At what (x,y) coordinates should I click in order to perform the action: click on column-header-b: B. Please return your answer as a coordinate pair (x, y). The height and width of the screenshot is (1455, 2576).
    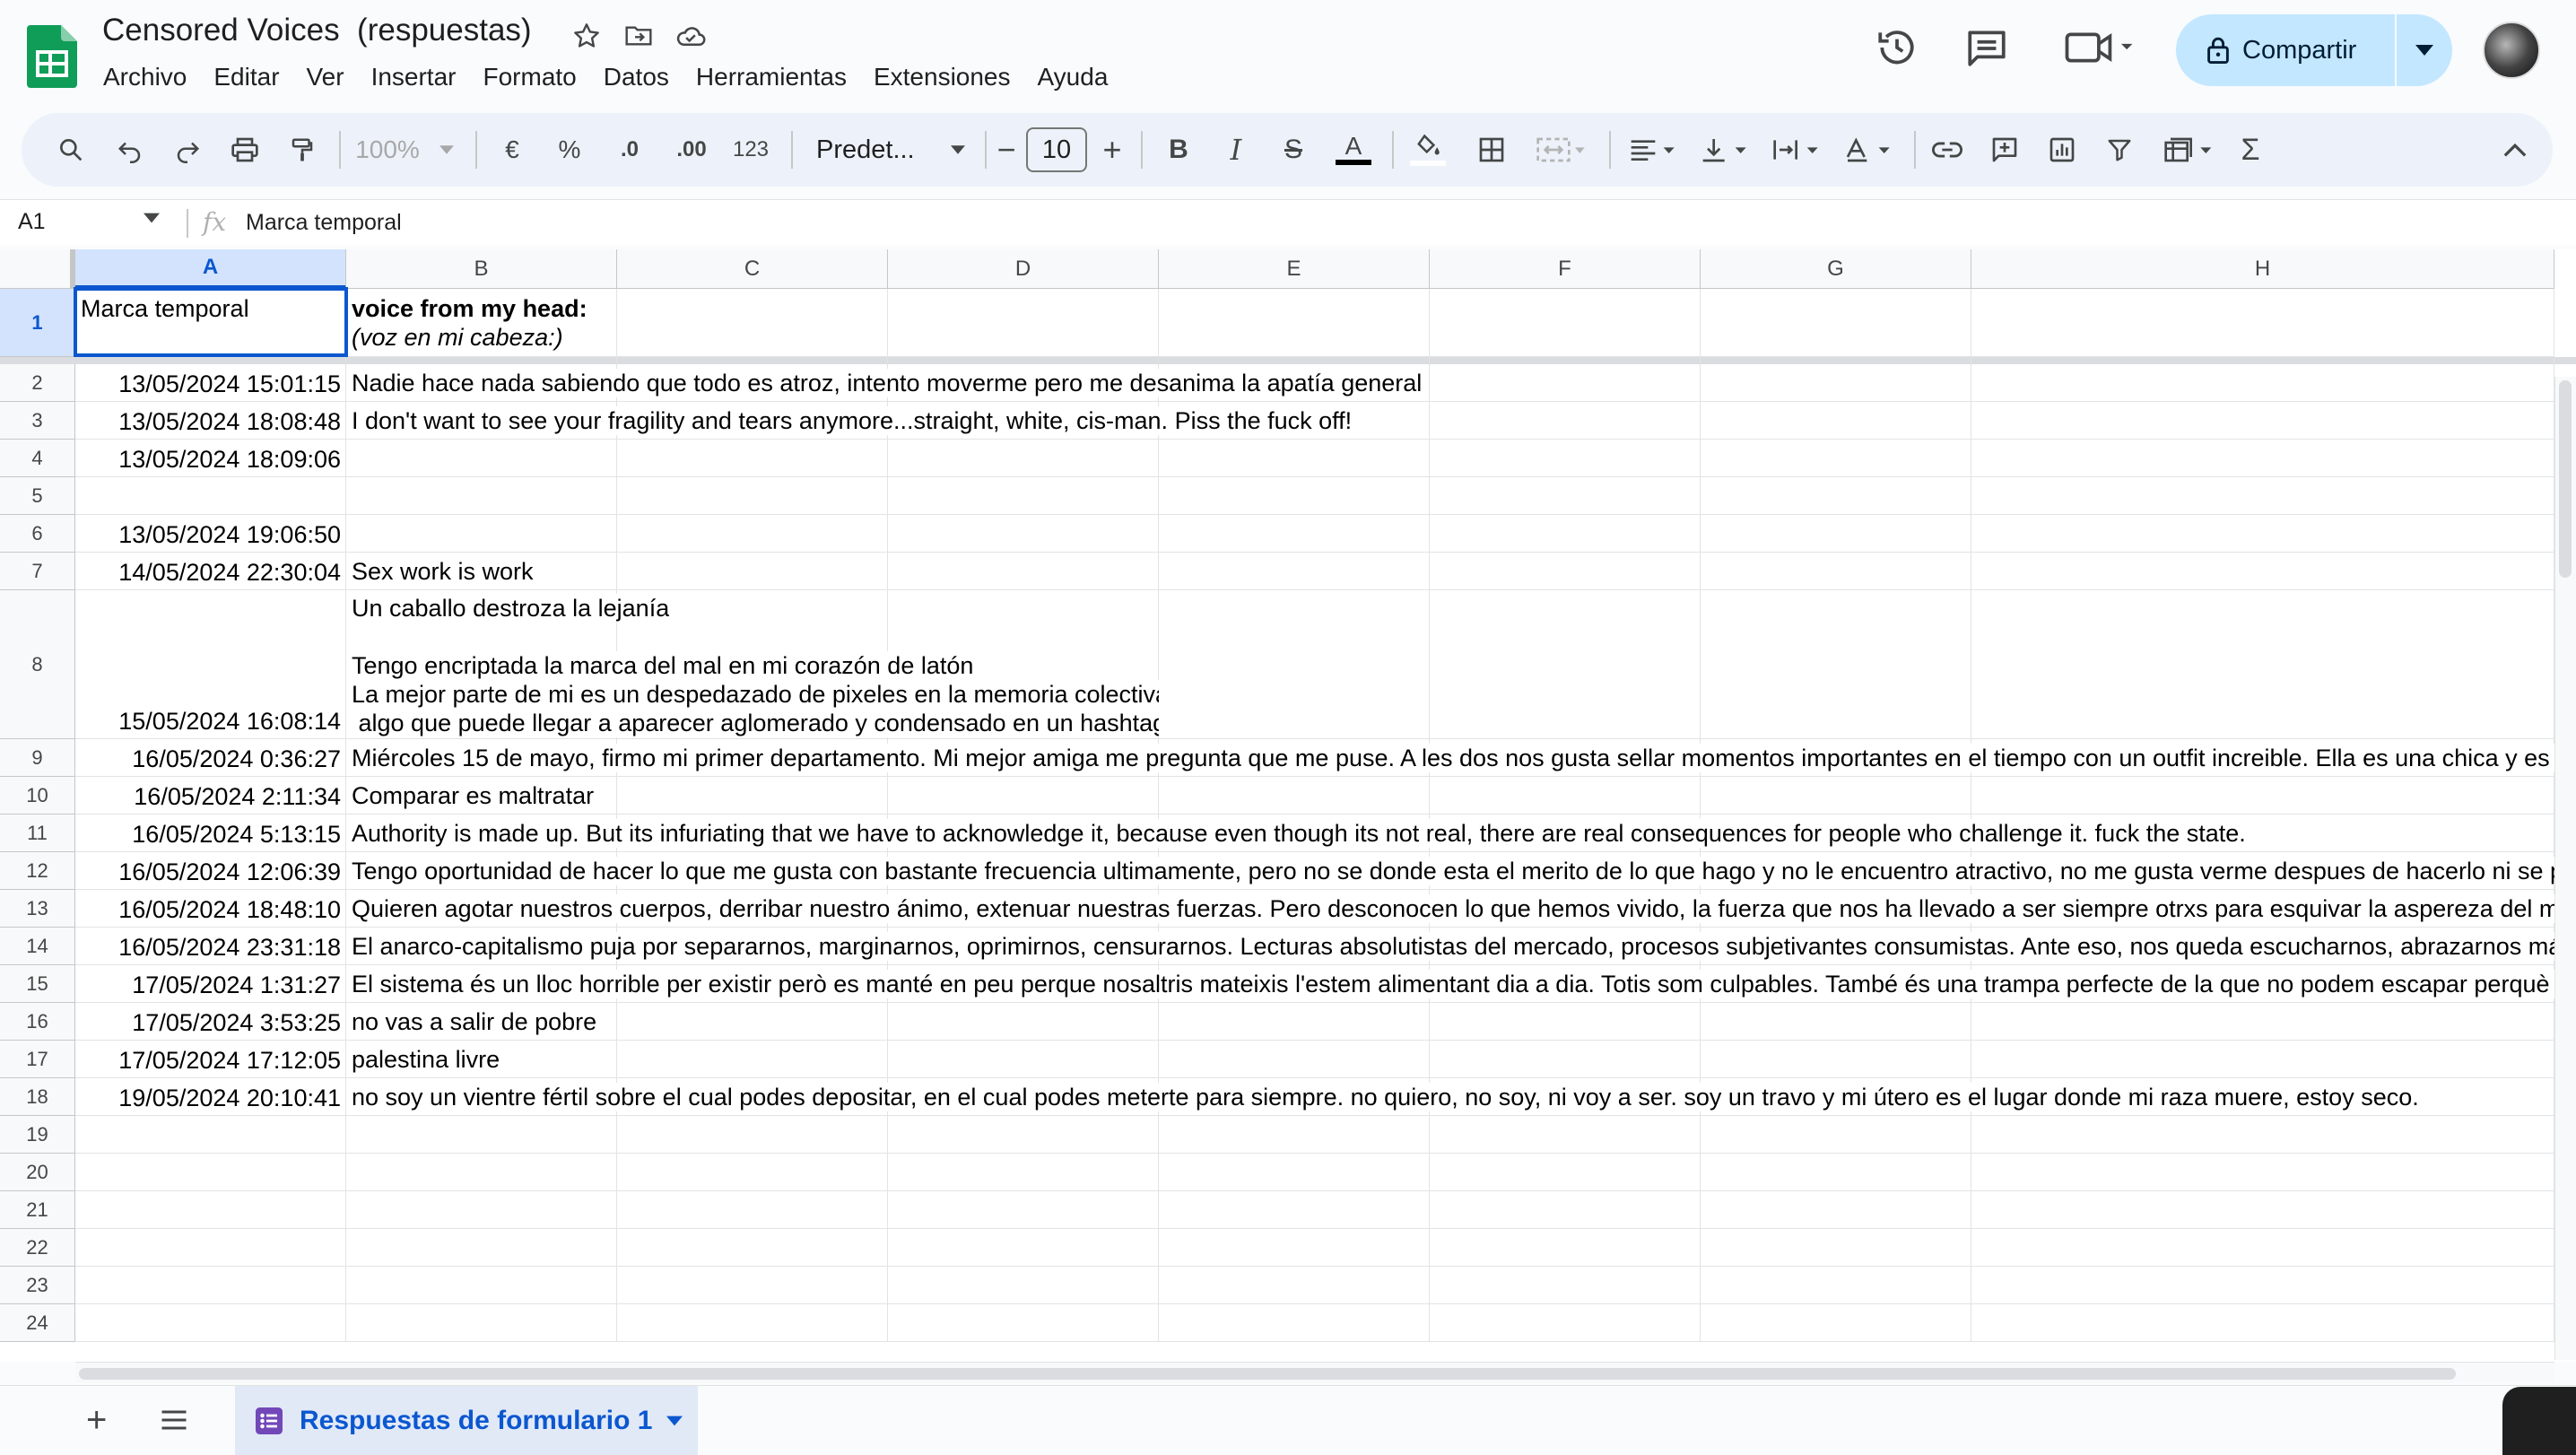
    Looking at the image, I should click on (481, 269).